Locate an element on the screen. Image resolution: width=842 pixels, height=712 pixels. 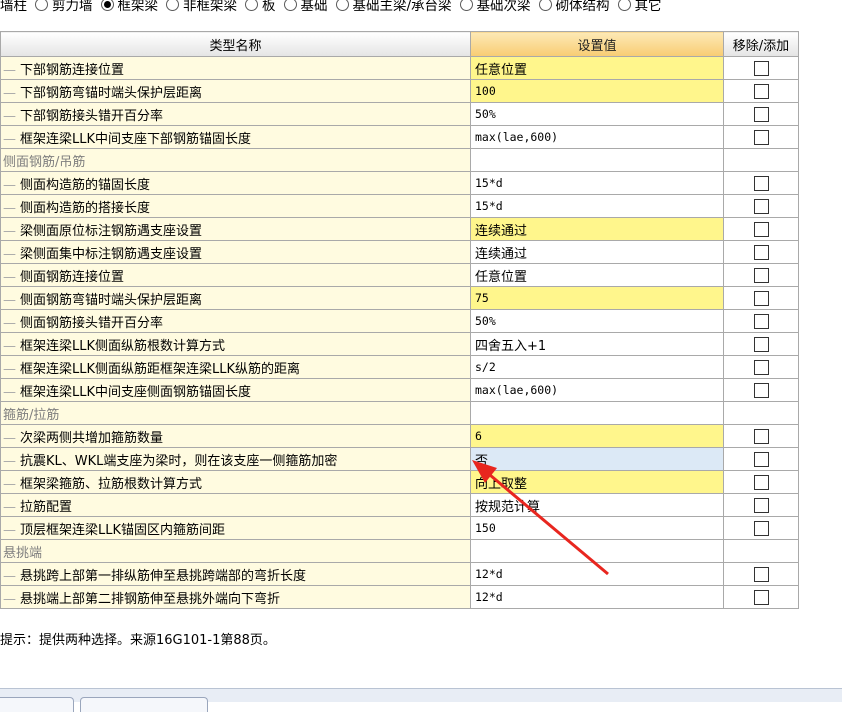
row-name-text: 抗震KL、WKL端支座为梁时，则在该支座一侧箍筋加密 is located at coordinates (179, 461).